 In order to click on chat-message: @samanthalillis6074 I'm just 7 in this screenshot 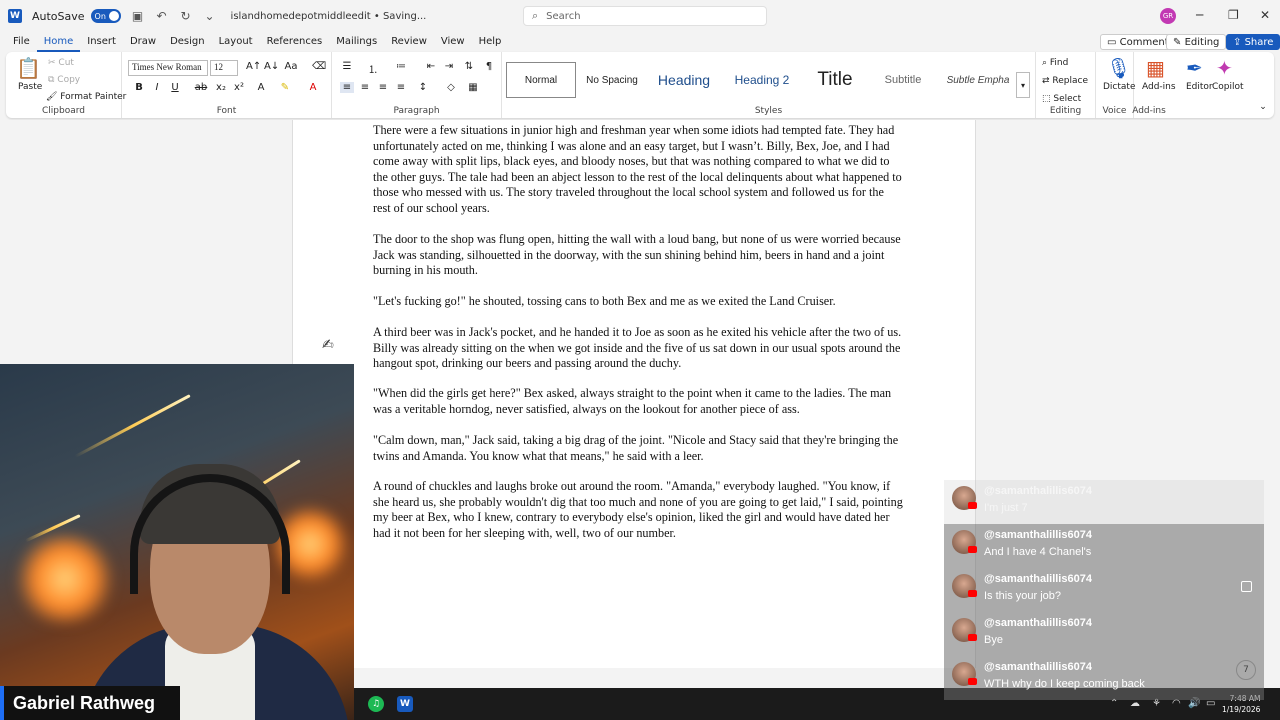, I will do `click(1104, 502)`.